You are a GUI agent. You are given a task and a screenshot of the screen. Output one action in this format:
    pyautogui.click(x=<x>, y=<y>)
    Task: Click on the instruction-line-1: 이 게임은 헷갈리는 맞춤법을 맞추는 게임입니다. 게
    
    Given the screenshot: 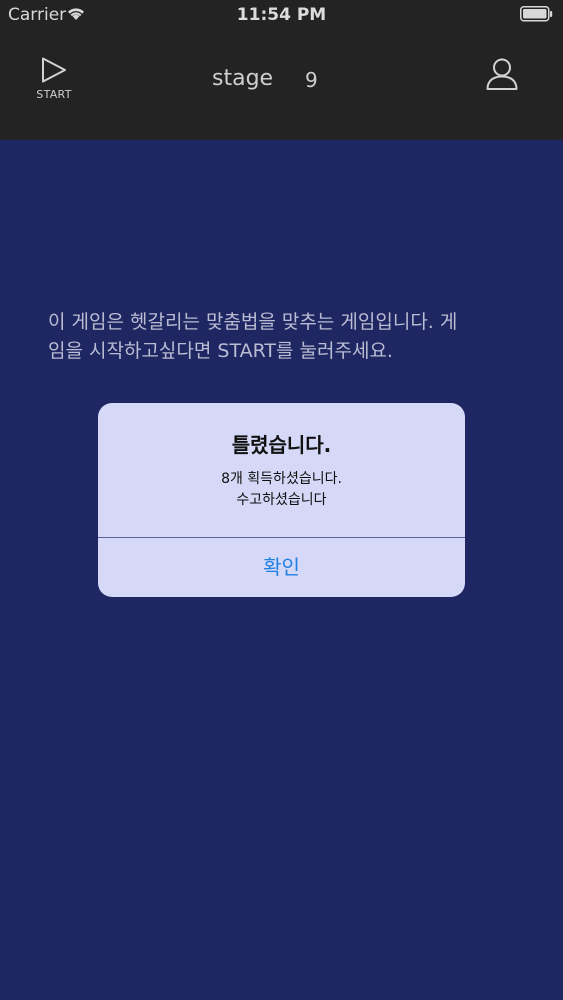 What is the action you would take?
    pyautogui.click(x=253, y=322)
    